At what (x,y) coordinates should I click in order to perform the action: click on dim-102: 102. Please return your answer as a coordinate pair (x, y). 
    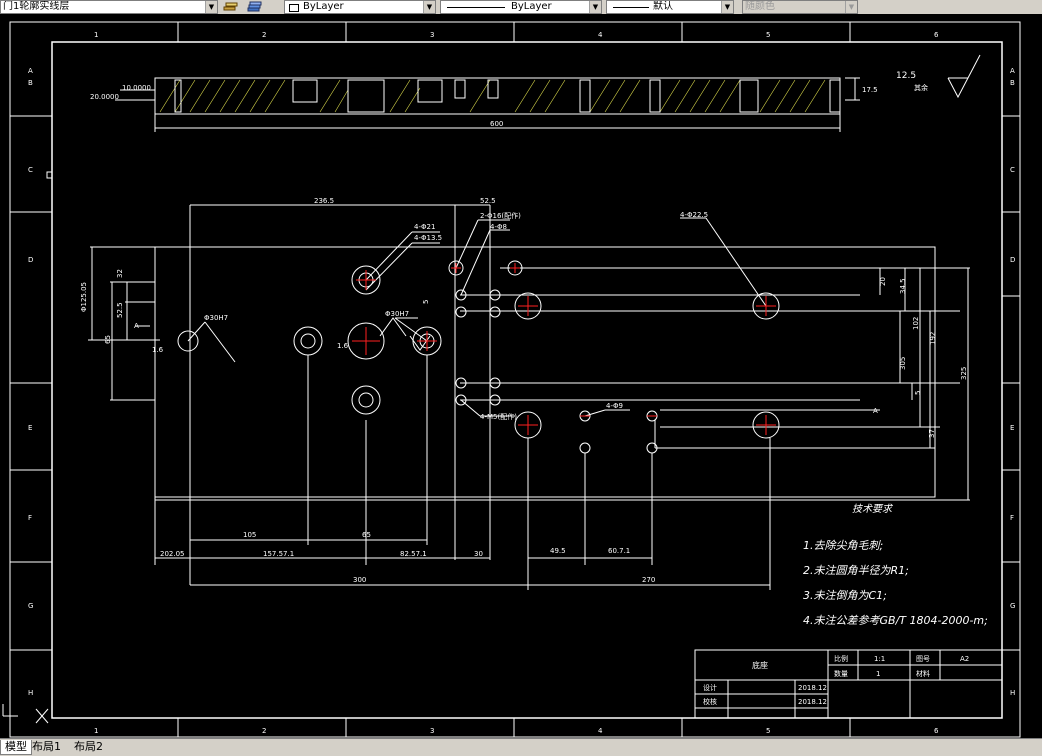
    Looking at the image, I should click on (916, 323).